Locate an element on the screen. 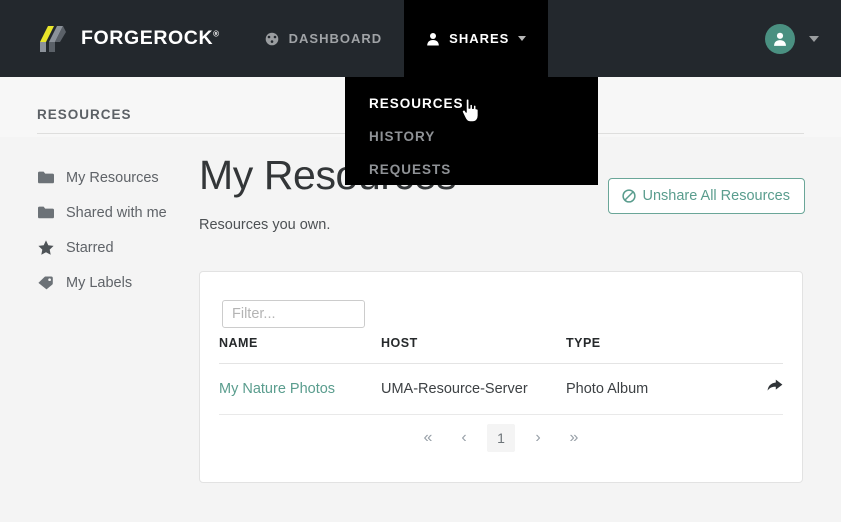 The height and width of the screenshot is (522, 841). column-header-type: TYPE is located at coordinates (659, 350).